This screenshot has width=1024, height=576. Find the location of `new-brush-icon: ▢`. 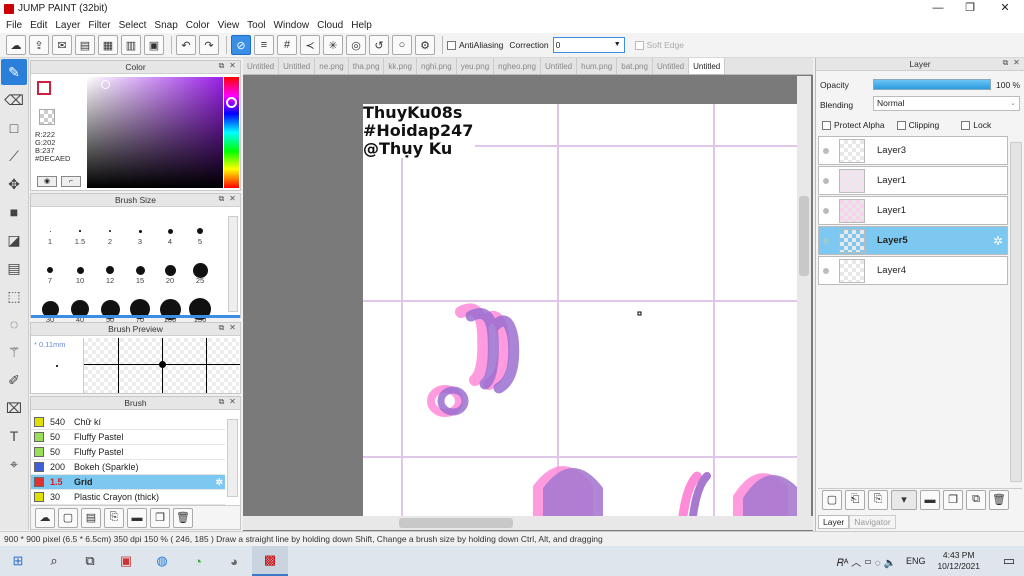

new-brush-icon: ▢ is located at coordinates (68, 517).